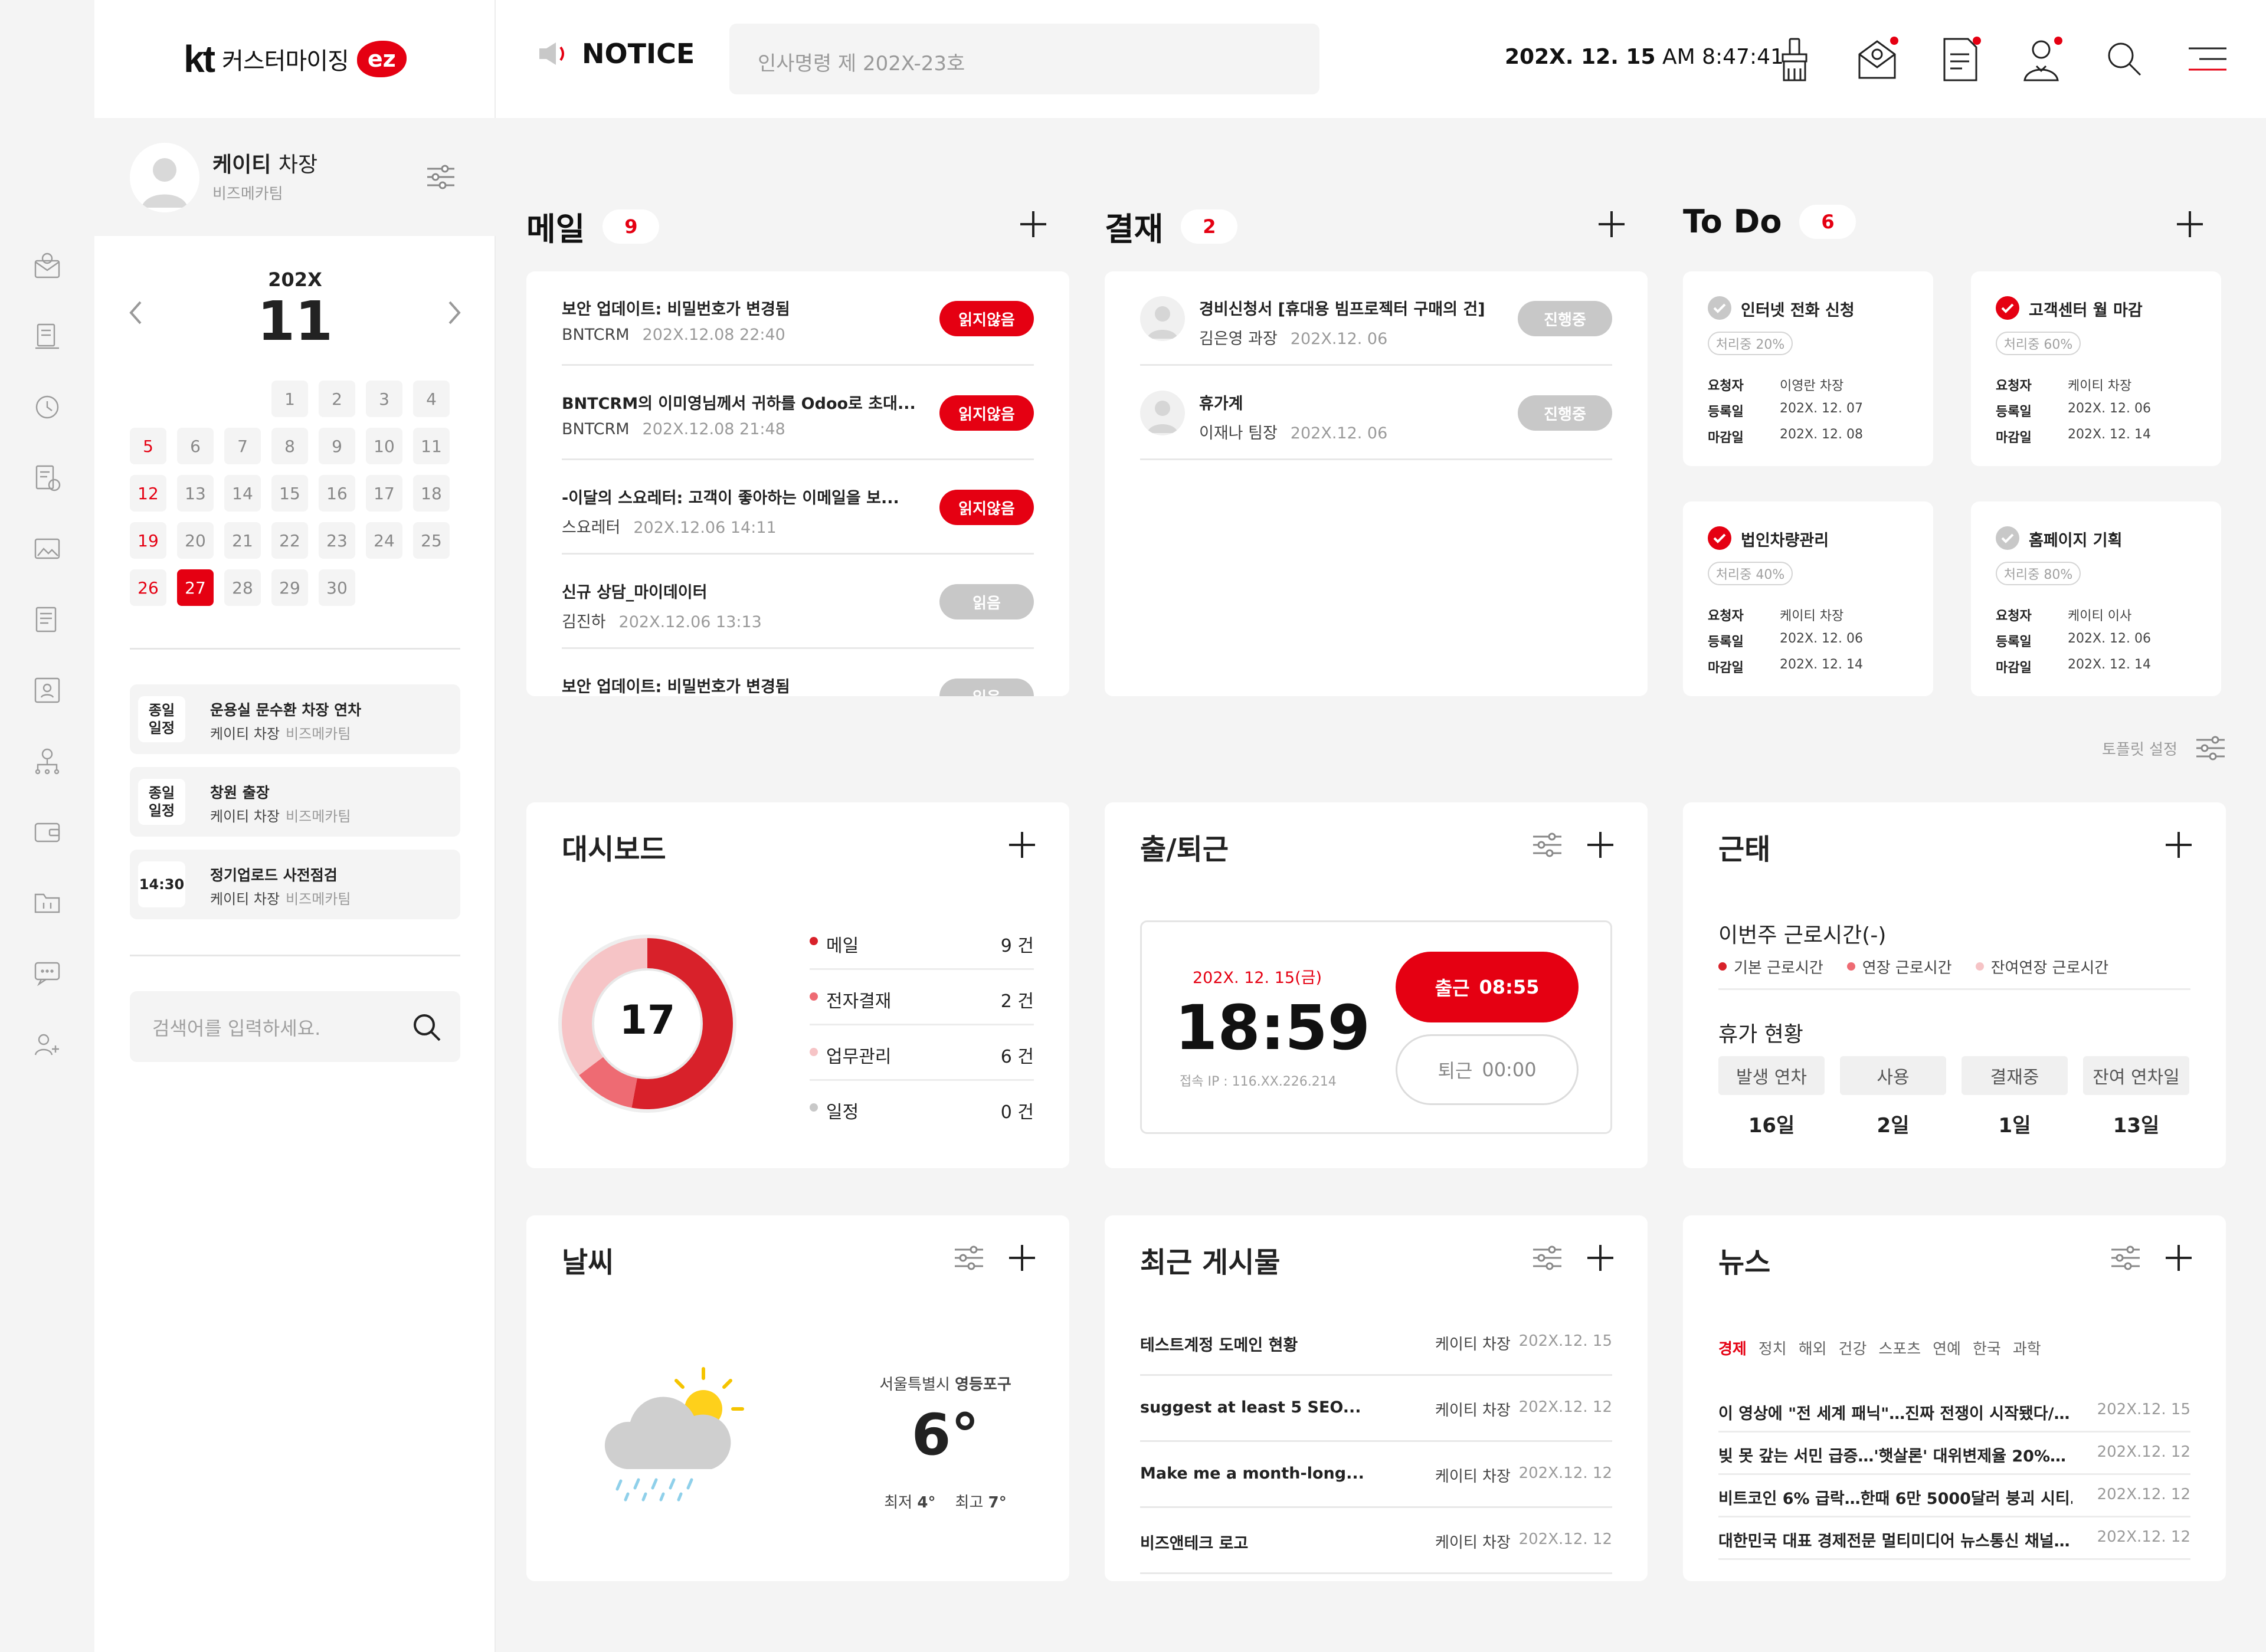  What do you see at coordinates (295, 884) in the screenshot?
I see `schedule-item: 14:30 정기업로드 사전점검 케이티 차장 비즈메카팀` at bounding box center [295, 884].